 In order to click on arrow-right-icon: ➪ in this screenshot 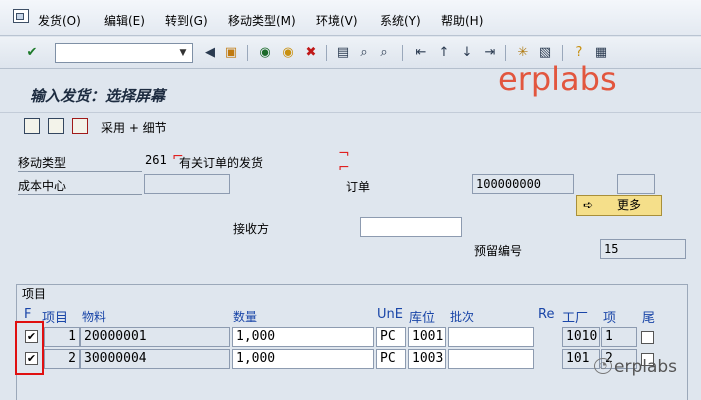, I will do `click(588, 205)`.